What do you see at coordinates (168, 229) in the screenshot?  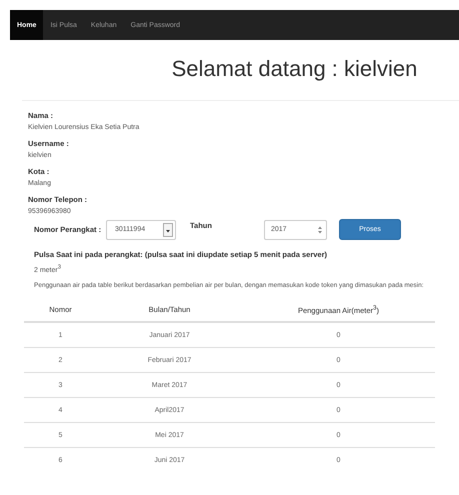 I see `caret-icon` at bounding box center [168, 229].